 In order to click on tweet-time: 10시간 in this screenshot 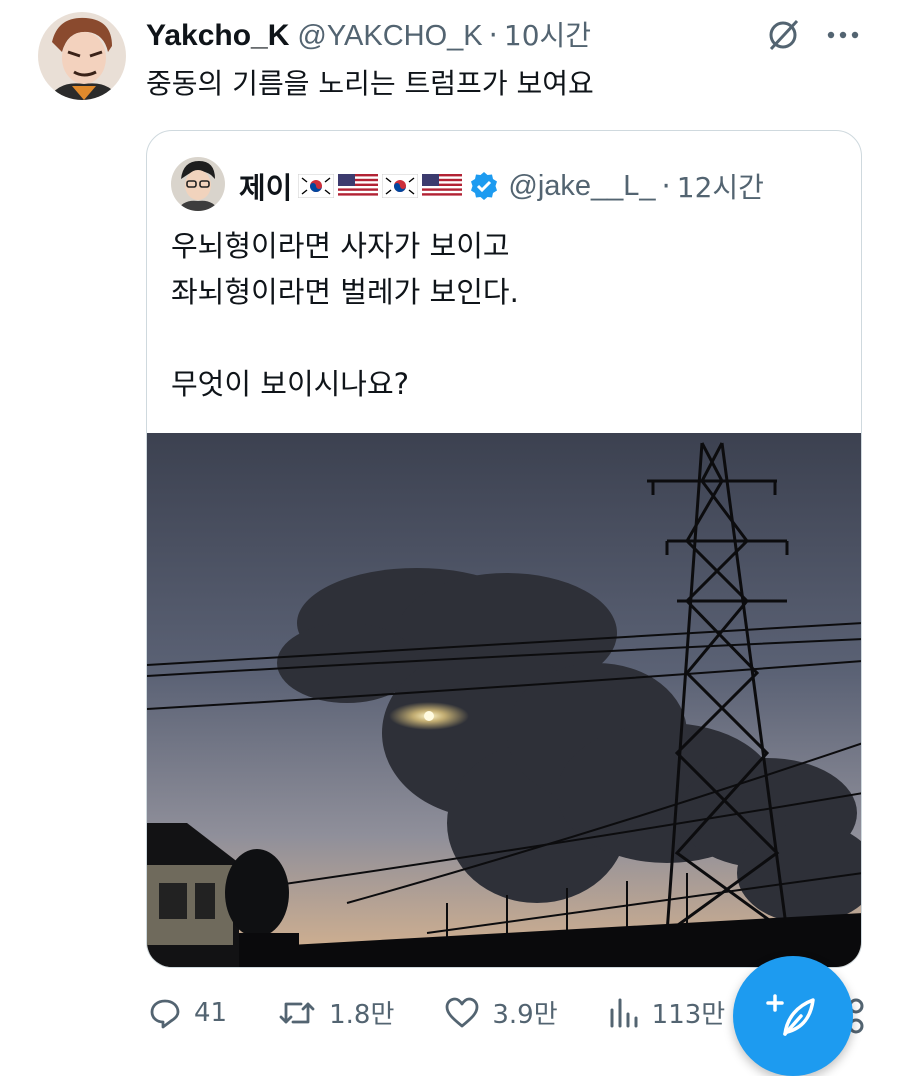, I will do `click(547, 34)`.